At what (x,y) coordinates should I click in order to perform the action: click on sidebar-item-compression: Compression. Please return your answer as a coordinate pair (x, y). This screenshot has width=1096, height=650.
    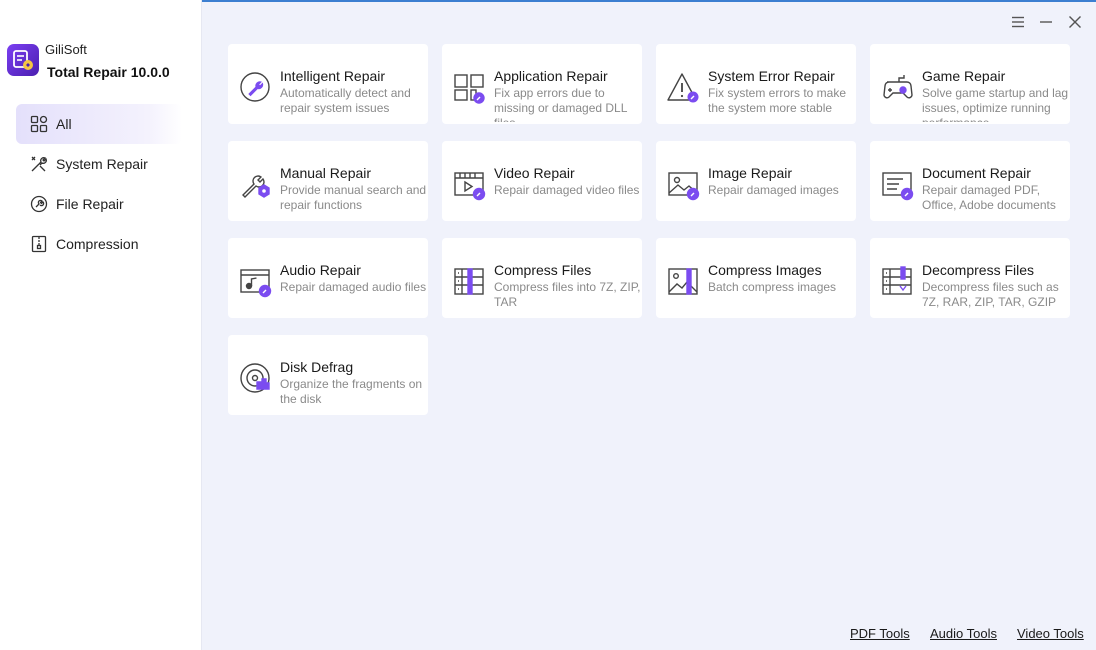
    Looking at the image, I should click on (99, 244).